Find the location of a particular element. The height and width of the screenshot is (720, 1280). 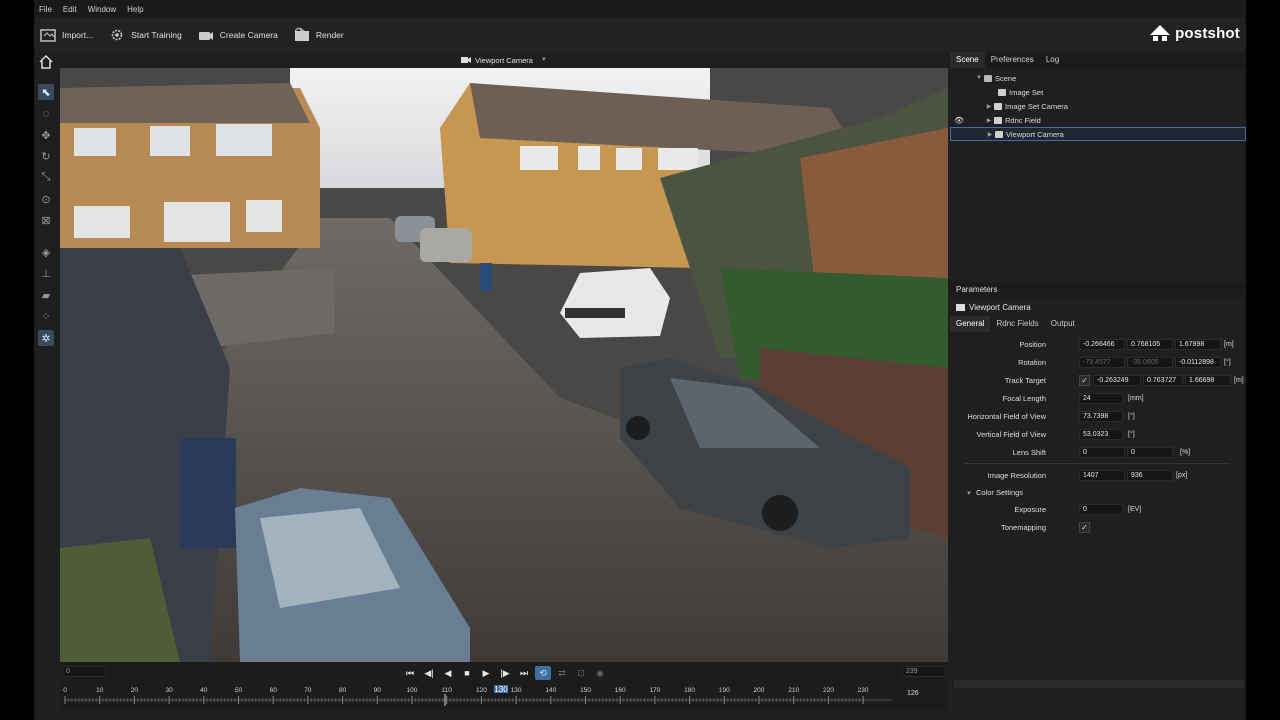

skip-to-end-icon: ⏭ is located at coordinates (524, 673).